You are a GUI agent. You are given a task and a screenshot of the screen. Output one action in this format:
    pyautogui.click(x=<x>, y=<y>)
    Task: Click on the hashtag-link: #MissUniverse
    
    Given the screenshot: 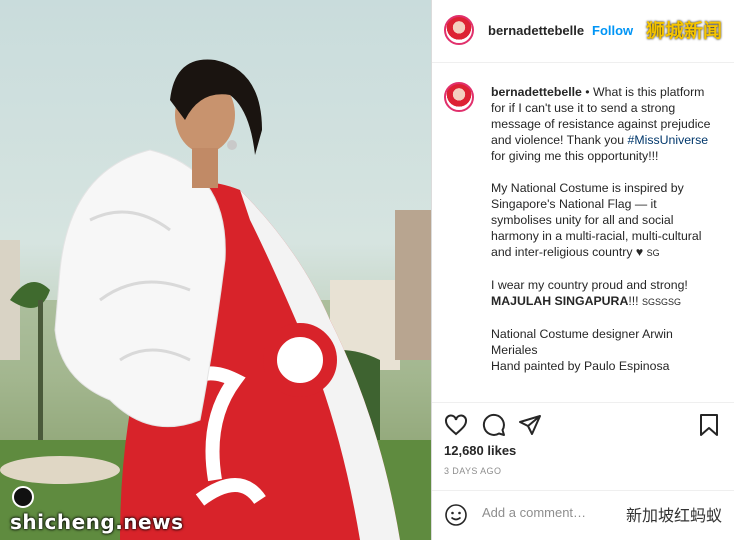 What is the action you would take?
    pyautogui.click(x=668, y=140)
    